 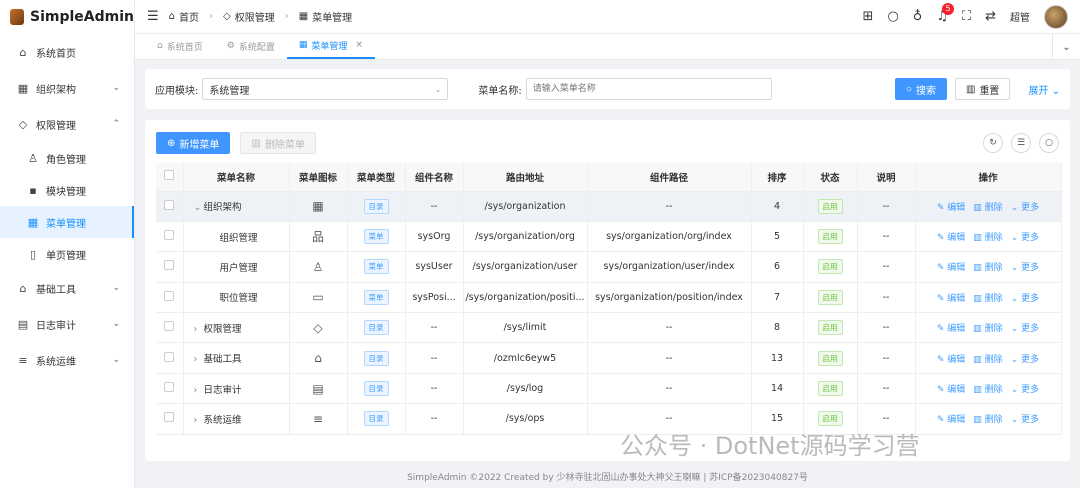 What do you see at coordinates (777, 328) in the screenshot?
I see `sort-cell: 8` at bounding box center [777, 328].